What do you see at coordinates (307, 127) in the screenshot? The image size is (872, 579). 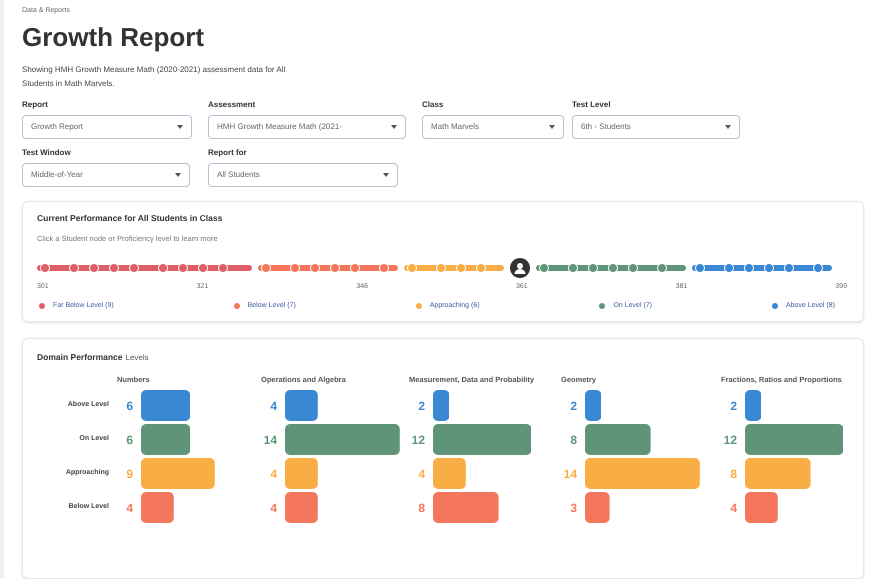 I see `dropdown: HMH Growth Measure Math (2021-` at bounding box center [307, 127].